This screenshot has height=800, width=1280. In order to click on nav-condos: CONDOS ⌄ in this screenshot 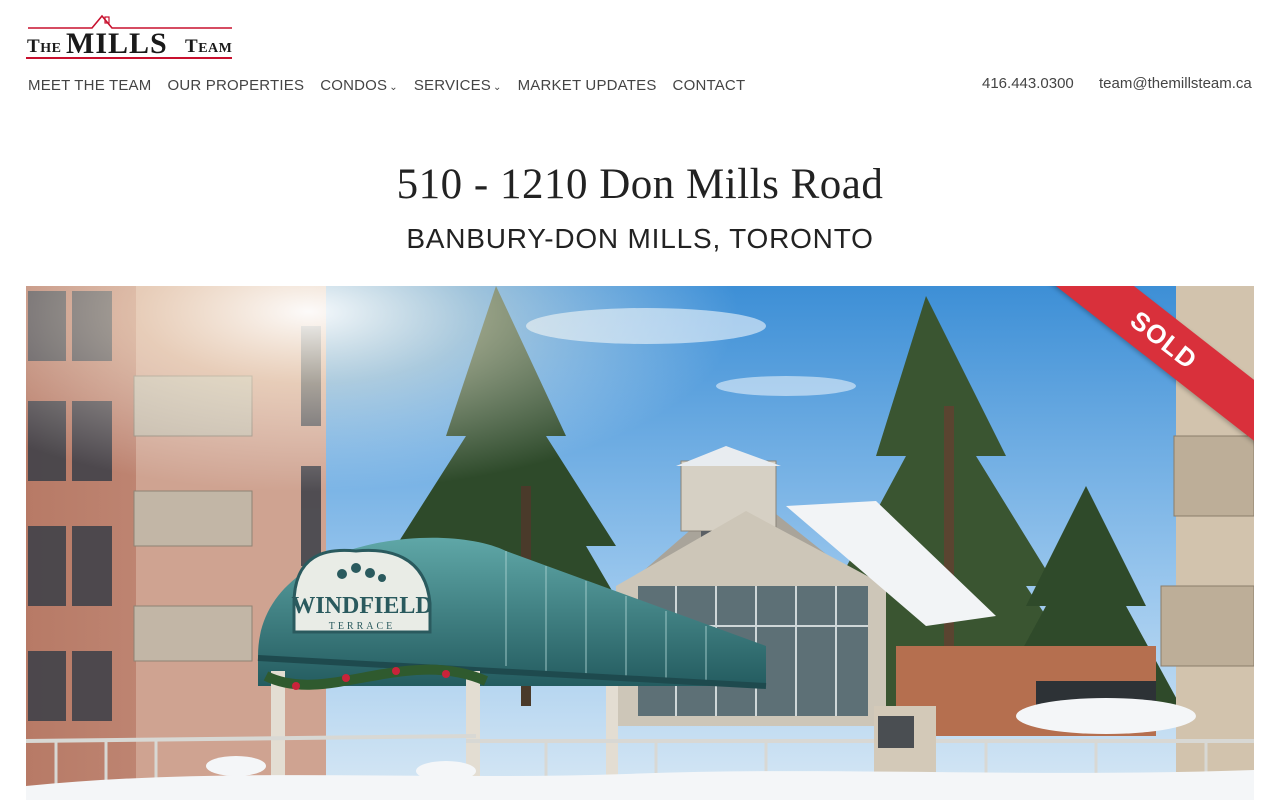, I will do `click(359, 85)`.